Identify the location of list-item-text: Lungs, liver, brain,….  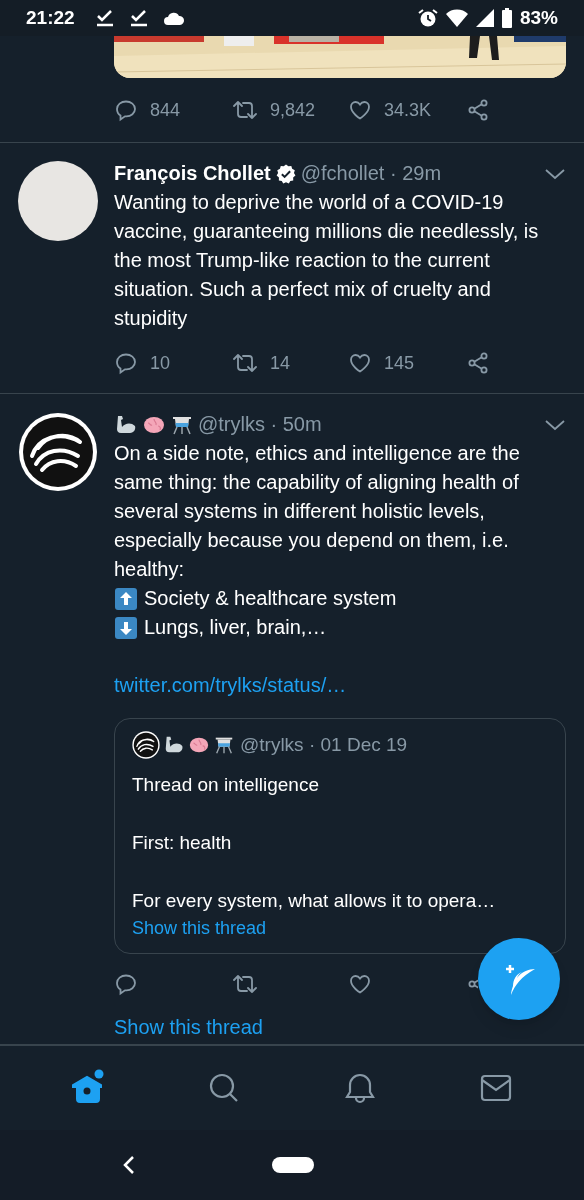
(235, 627).